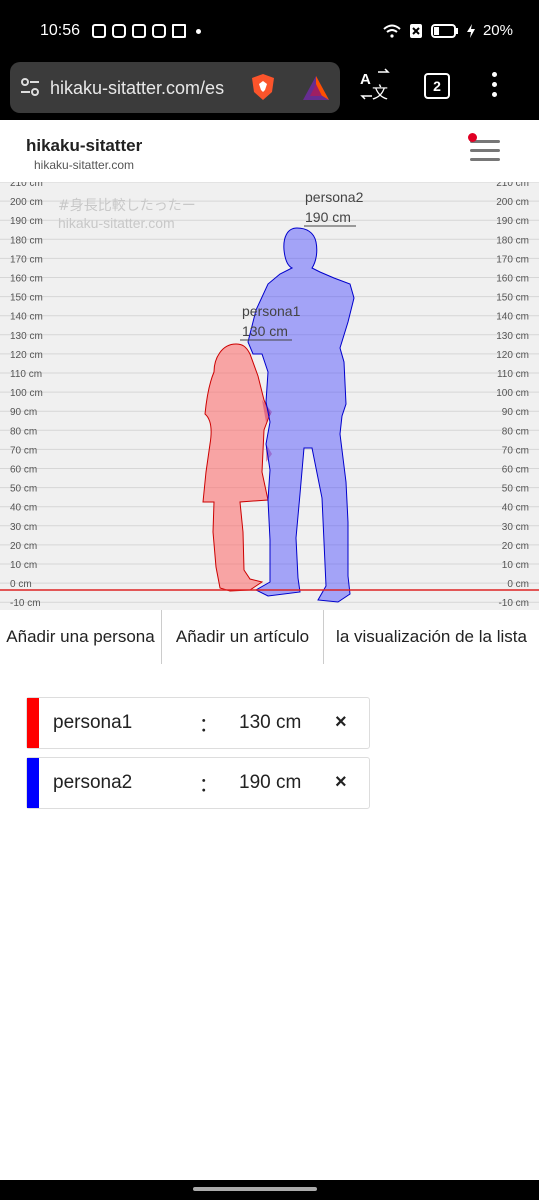  What do you see at coordinates (23, 412) in the screenshot?
I see `tick-label-left: 90 cm` at bounding box center [23, 412].